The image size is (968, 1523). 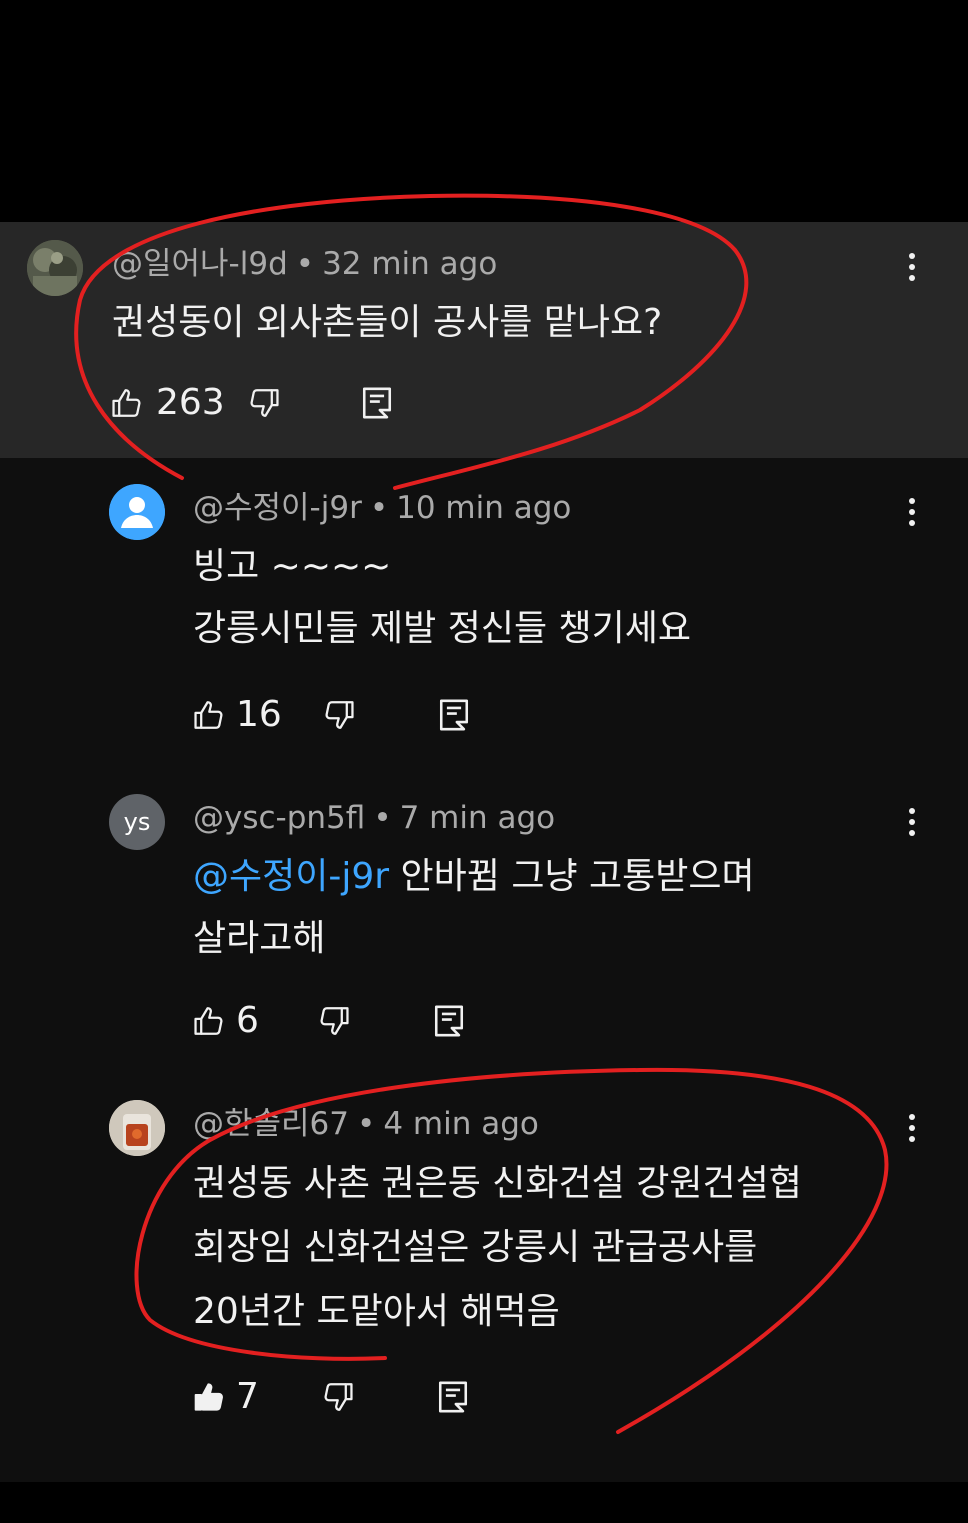 I want to click on avatar-initials: ys, so click(x=137, y=822).